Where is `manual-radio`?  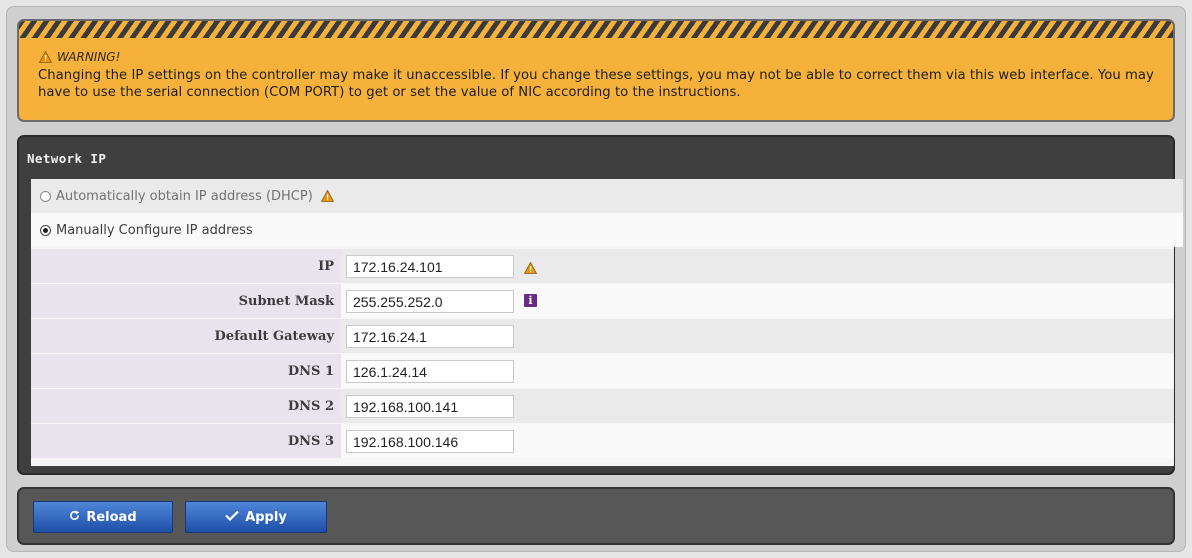 manual-radio is located at coordinates (45, 230).